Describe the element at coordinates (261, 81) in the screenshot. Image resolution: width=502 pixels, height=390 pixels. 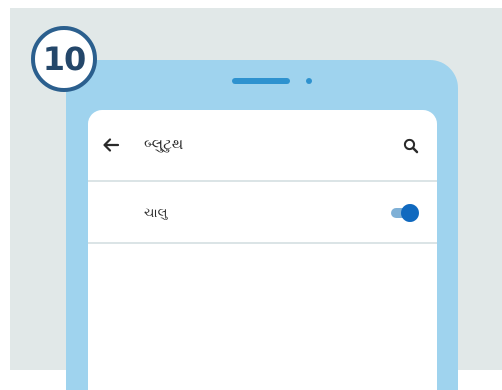
I see `phone-speaker` at that location.